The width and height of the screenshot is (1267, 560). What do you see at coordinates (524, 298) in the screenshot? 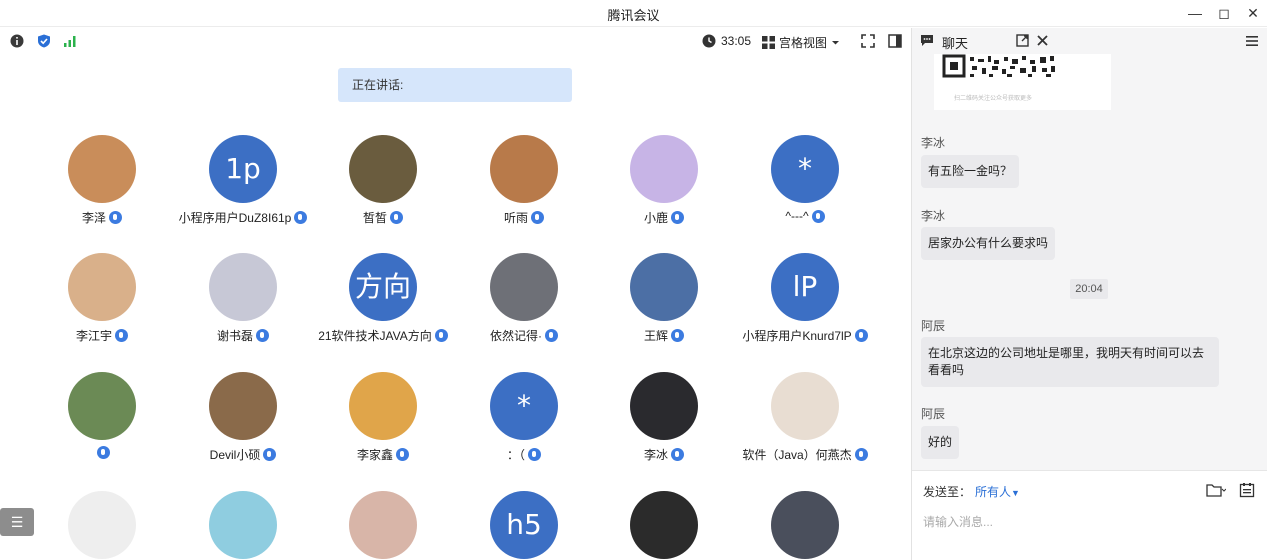
I see `participant-tile: 依然记得·` at bounding box center [524, 298].